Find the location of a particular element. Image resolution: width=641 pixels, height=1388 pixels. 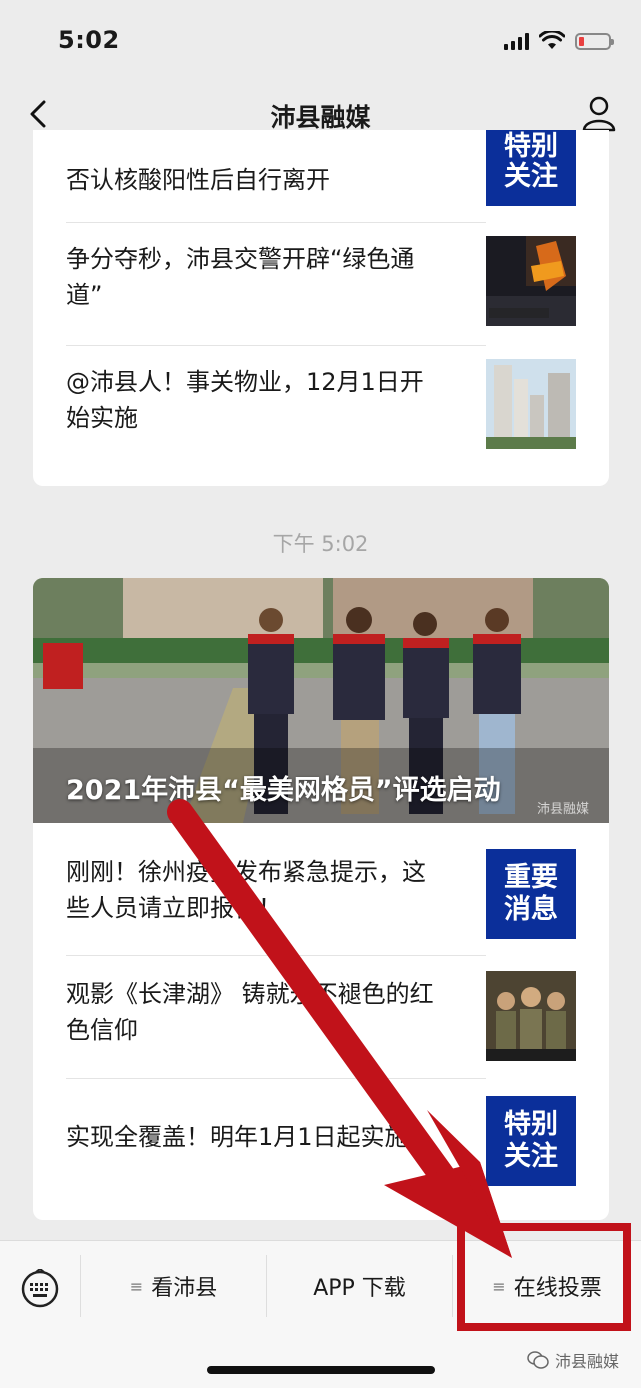

list-item: 观影《长津湖》 铸就永不褪色的红色信仰 is located at coordinates (337, 1019).